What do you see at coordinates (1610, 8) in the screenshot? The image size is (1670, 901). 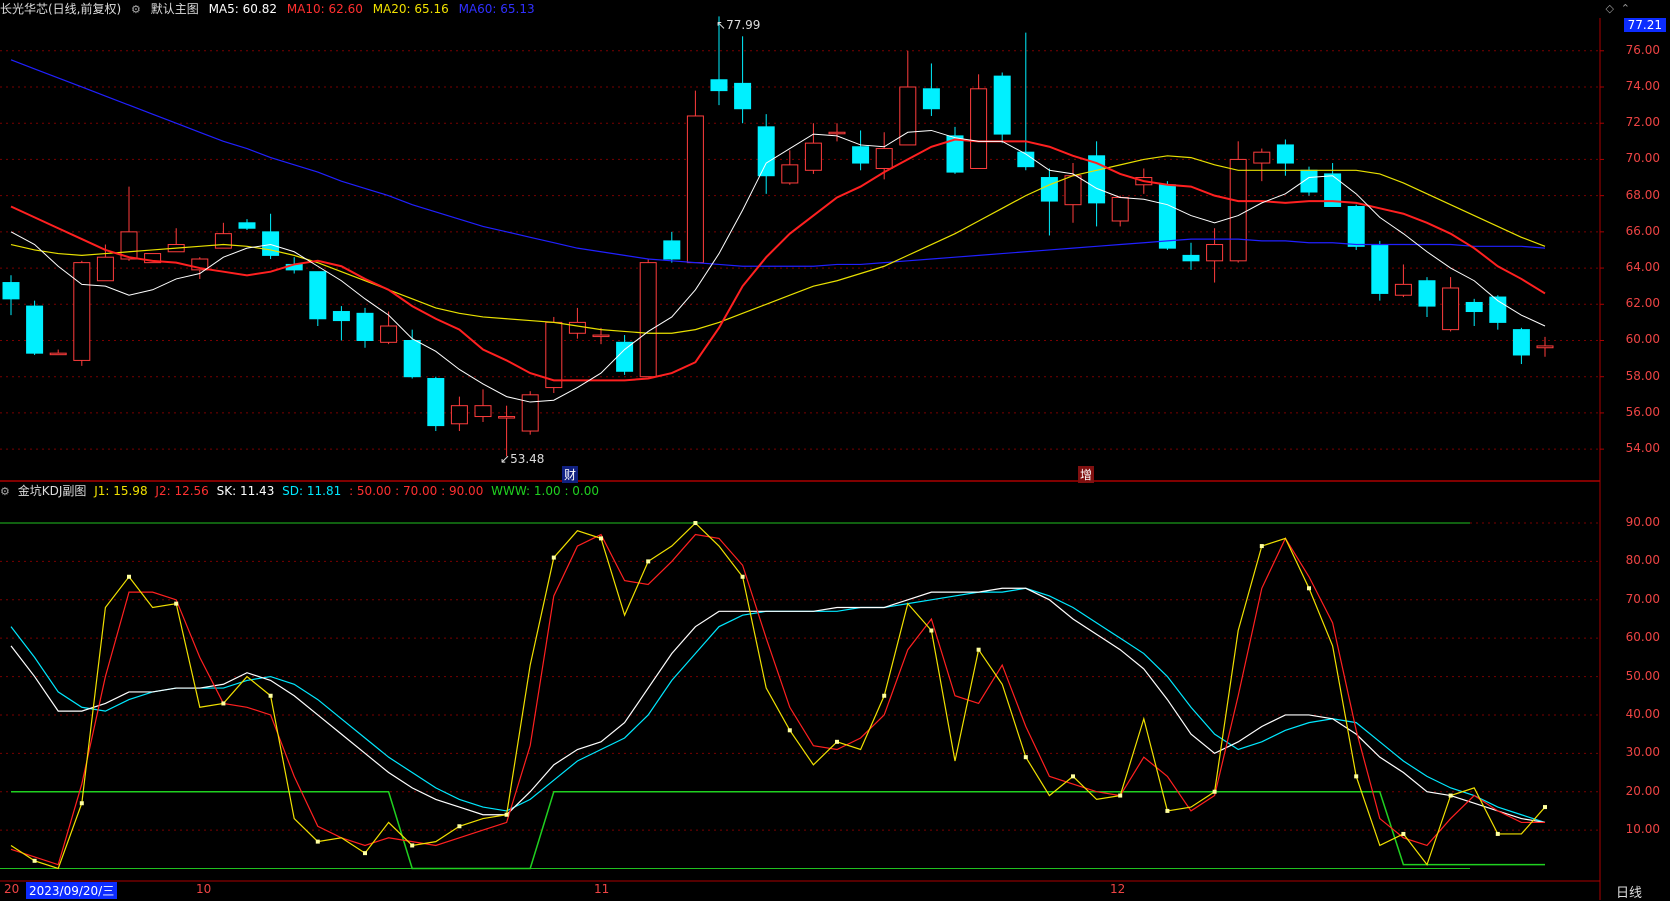 I see `diamond-icon: ◇` at bounding box center [1610, 8].